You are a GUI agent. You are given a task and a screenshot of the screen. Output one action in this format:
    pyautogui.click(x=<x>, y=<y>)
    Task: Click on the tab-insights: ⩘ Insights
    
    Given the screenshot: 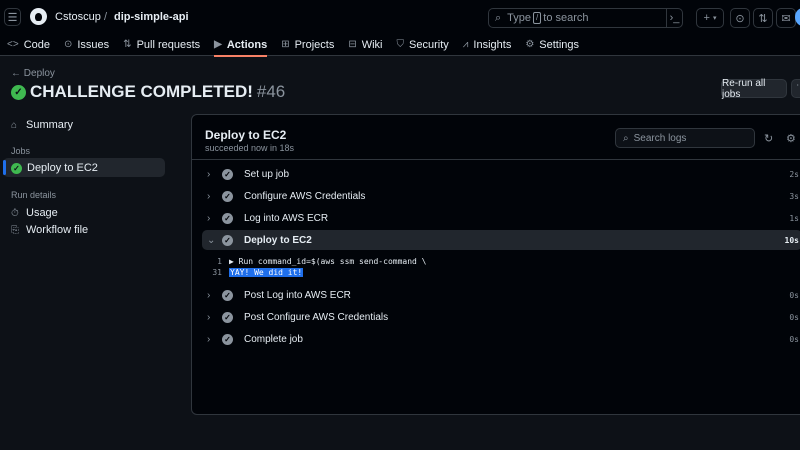 What is the action you would take?
    pyautogui.click(x=487, y=45)
    